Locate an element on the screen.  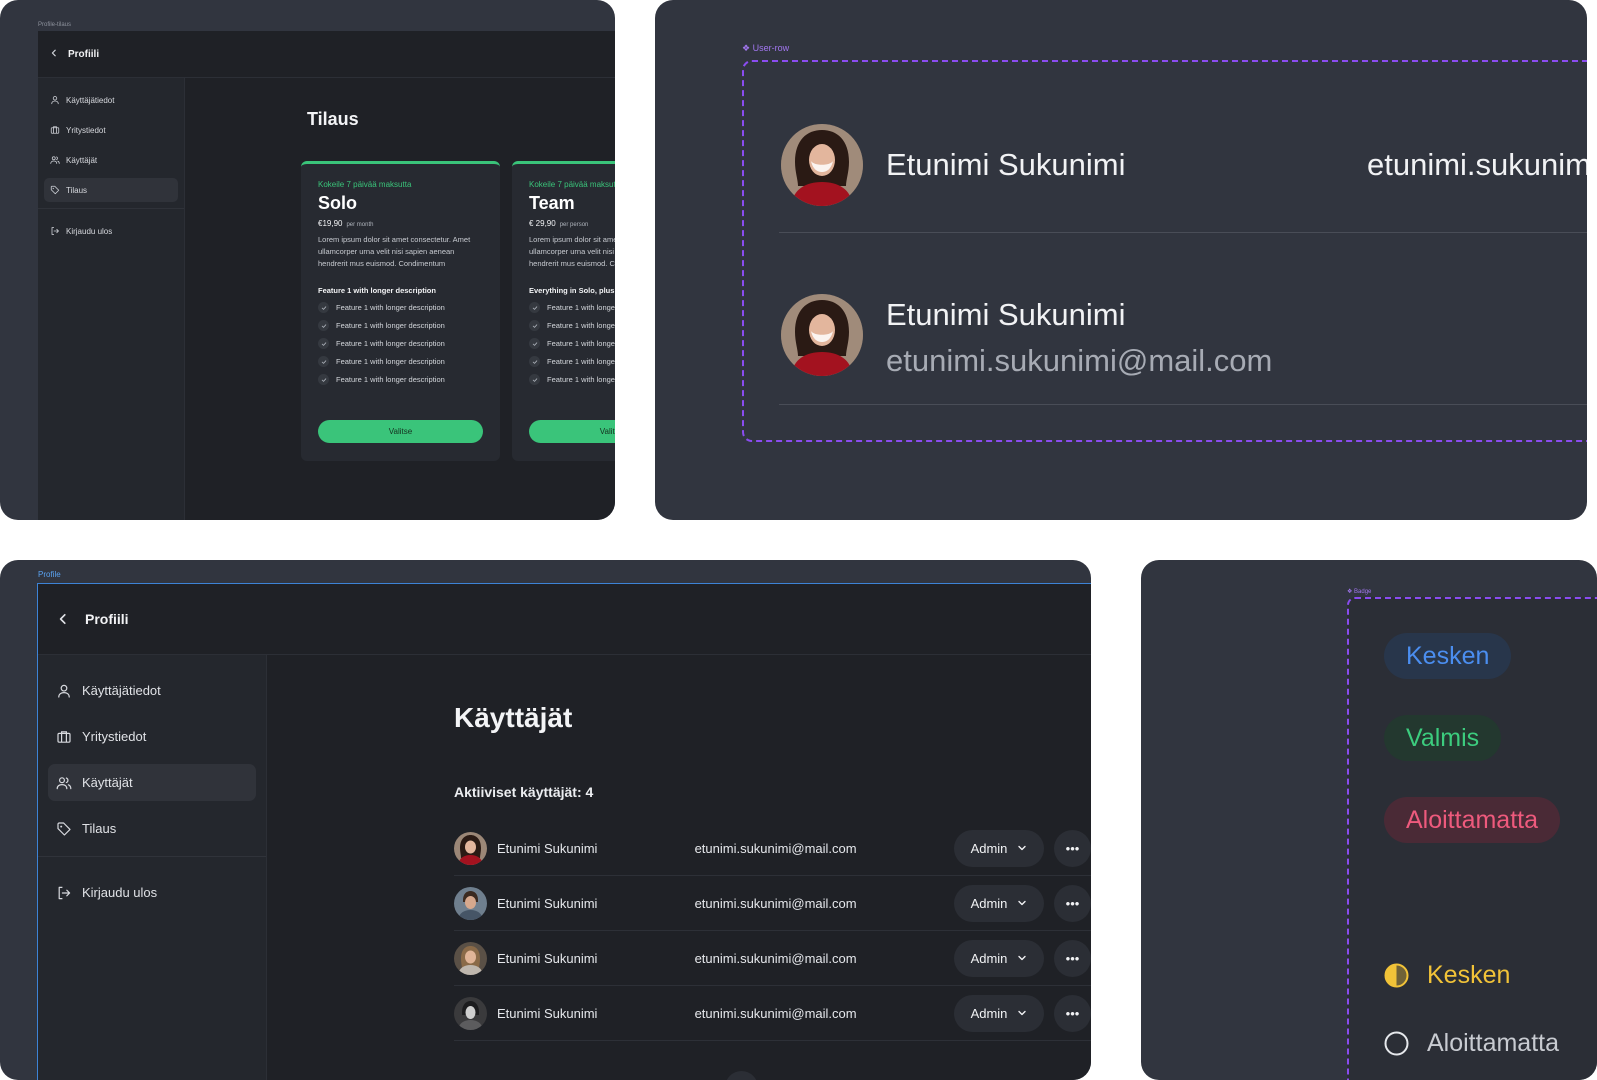
status-badge-valmis: Valmis is located at coordinates (1443, 738).